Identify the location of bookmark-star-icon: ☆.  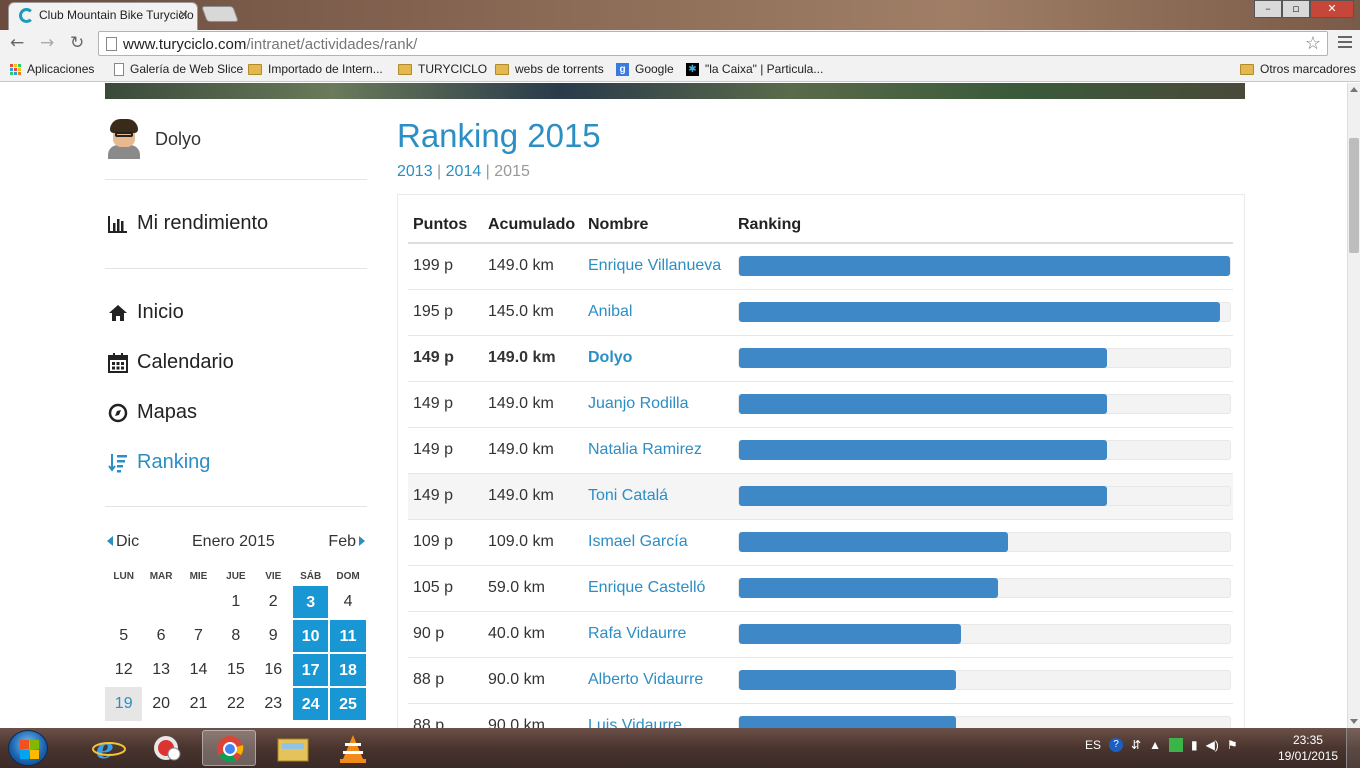
(1313, 43).